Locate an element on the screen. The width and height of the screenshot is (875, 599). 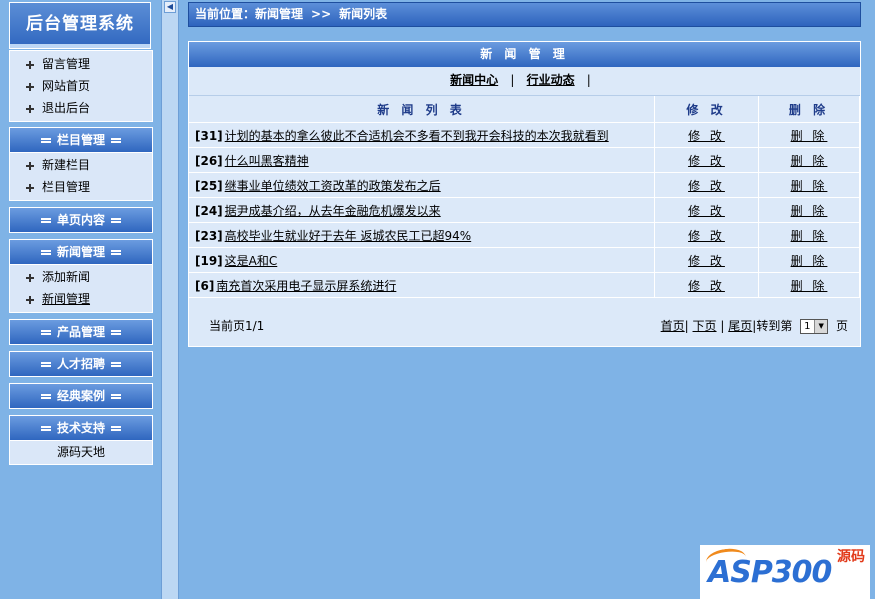
news-title-link: 这是A和C is located at coordinates (251, 261).